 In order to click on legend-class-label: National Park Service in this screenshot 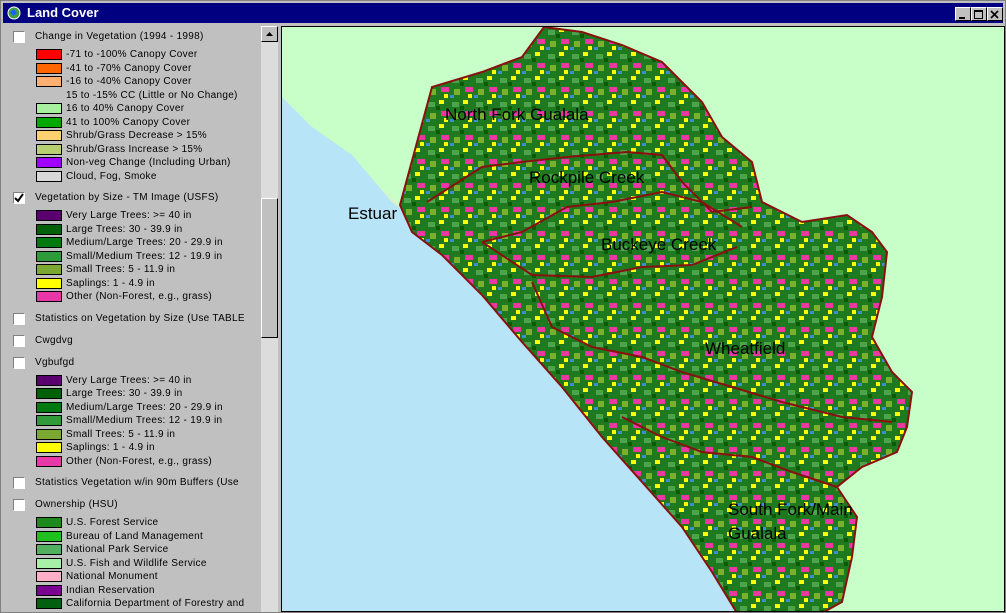, I will do `click(117, 549)`.